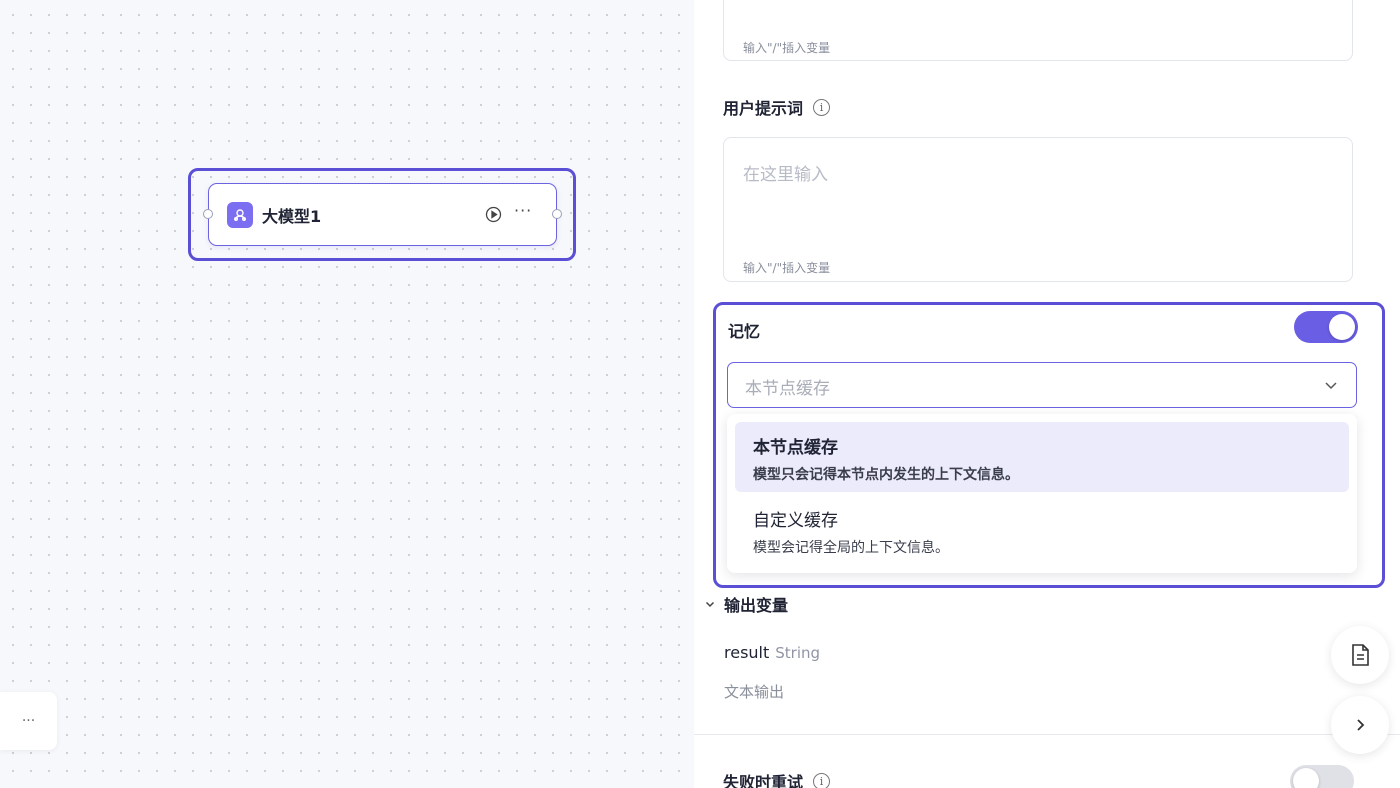  I want to click on output-variable-name: result, so click(747, 652).